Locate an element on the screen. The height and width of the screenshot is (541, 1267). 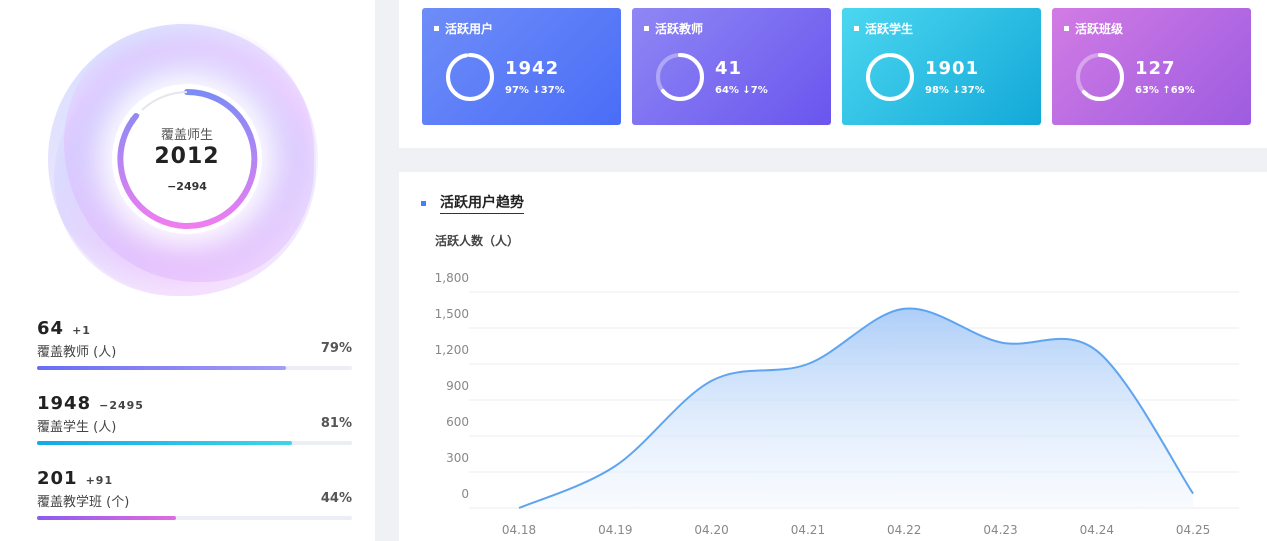
stat-delta: +91 is located at coordinates (99, 480).